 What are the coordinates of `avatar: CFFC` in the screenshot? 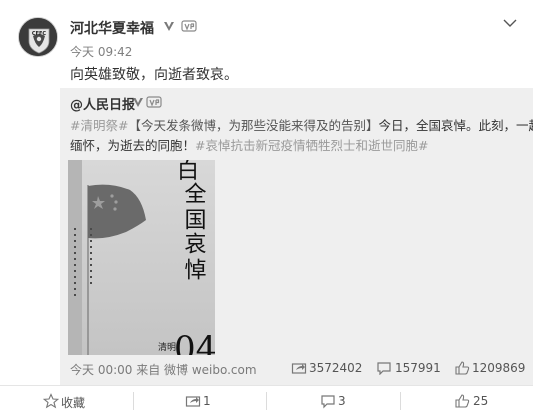 It's located at (38, 37).